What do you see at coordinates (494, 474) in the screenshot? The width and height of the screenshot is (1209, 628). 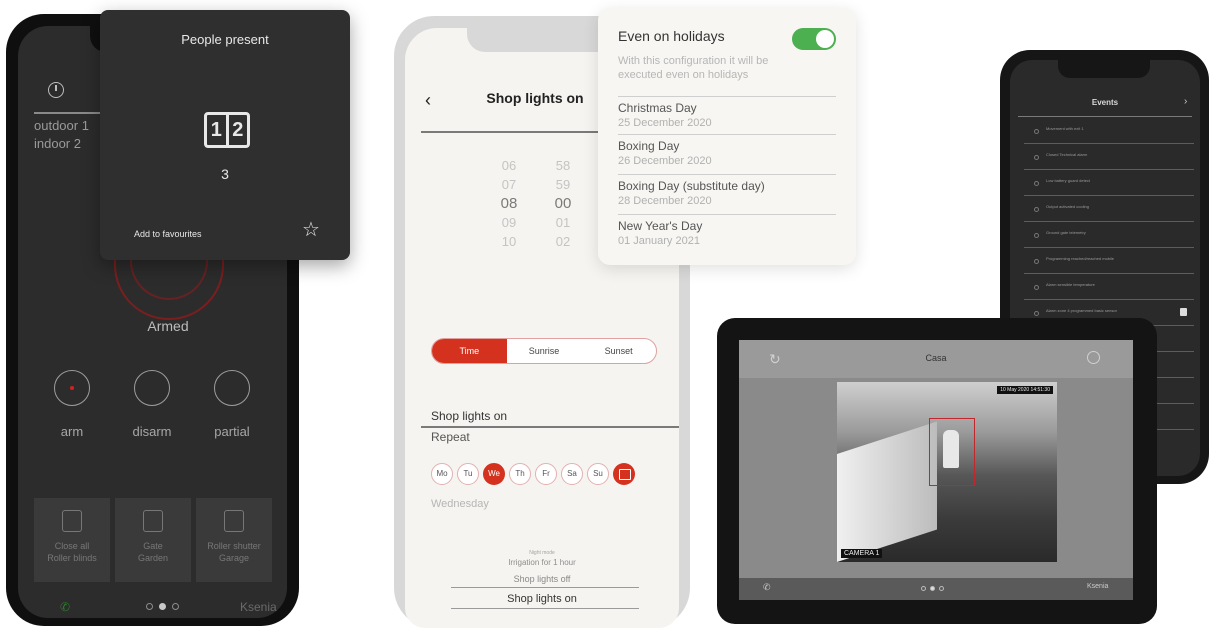 I see `day-wednesday: We` at bounding box center [494, 474].